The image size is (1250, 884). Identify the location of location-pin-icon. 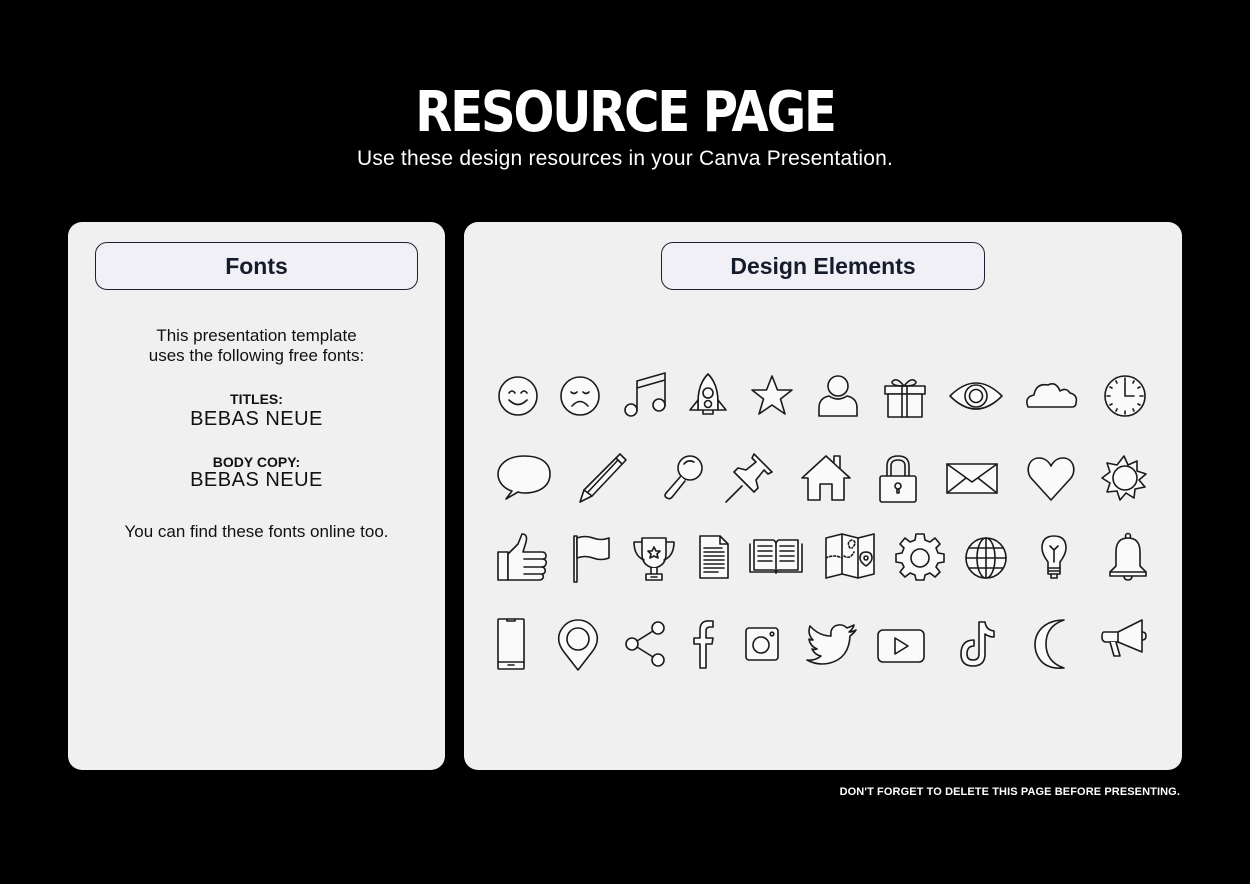
(578, 644).